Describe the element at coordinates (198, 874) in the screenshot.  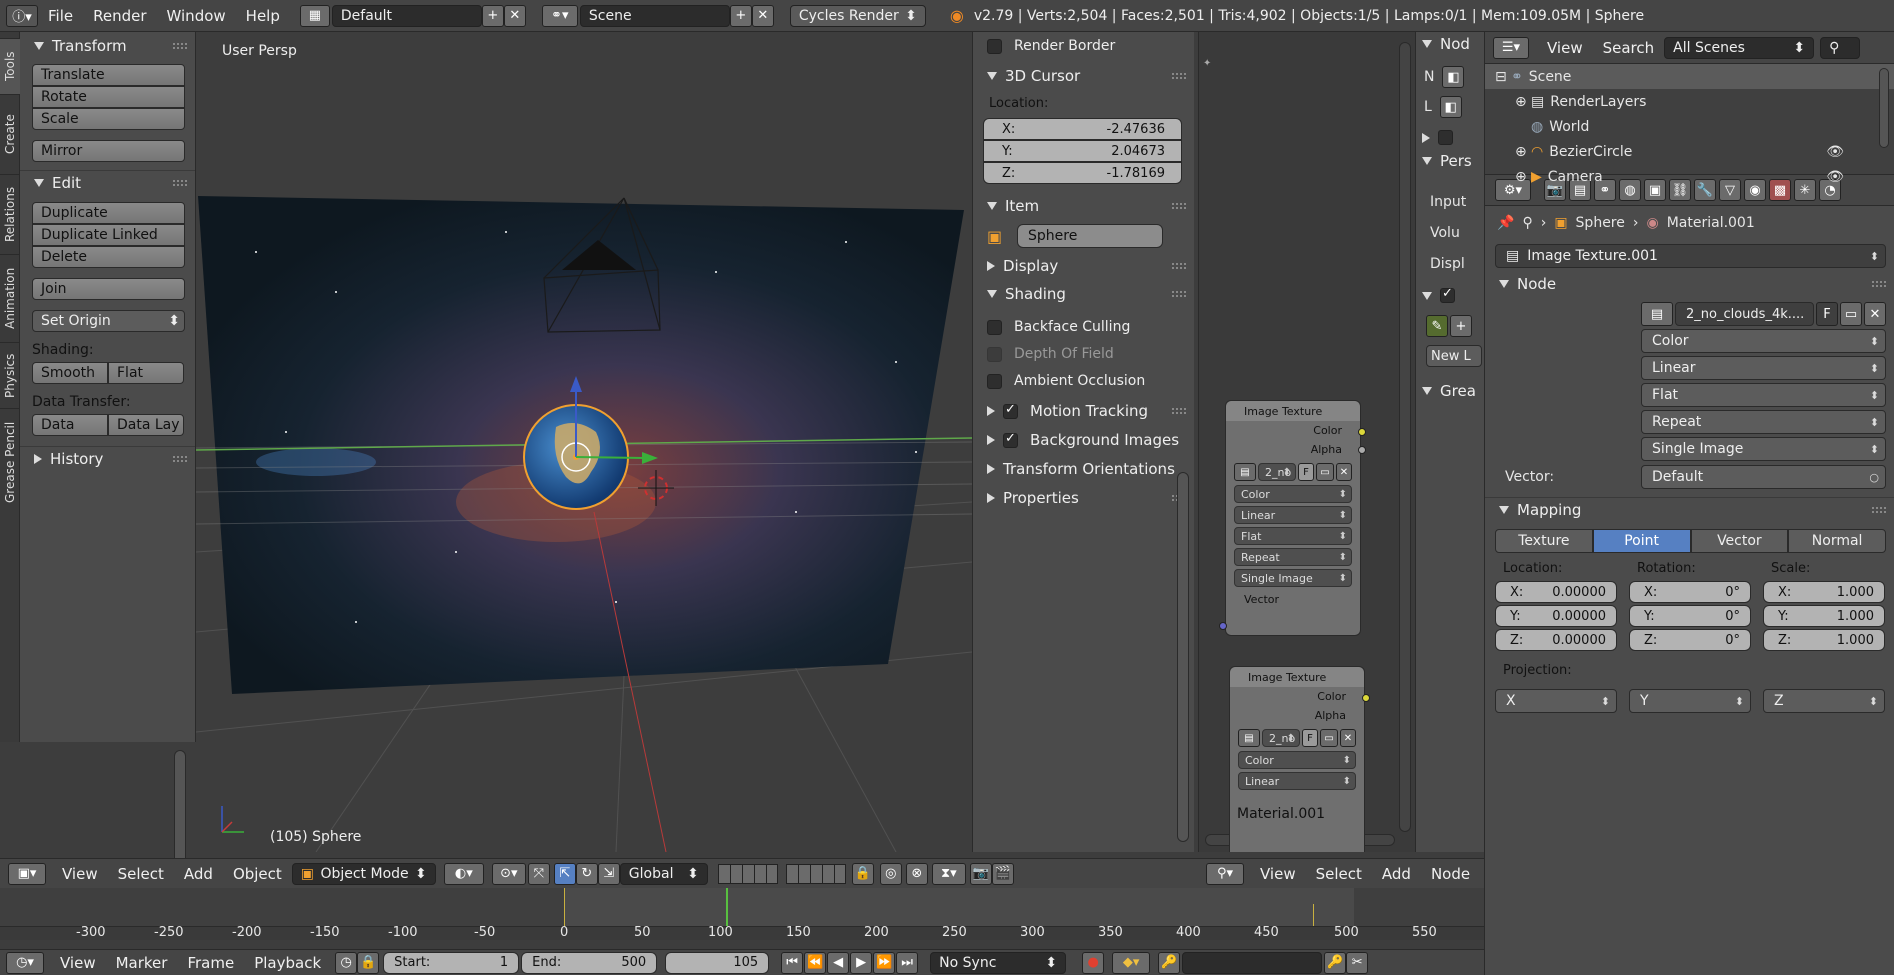
I see `viewport-add-menu: Add` at that location.